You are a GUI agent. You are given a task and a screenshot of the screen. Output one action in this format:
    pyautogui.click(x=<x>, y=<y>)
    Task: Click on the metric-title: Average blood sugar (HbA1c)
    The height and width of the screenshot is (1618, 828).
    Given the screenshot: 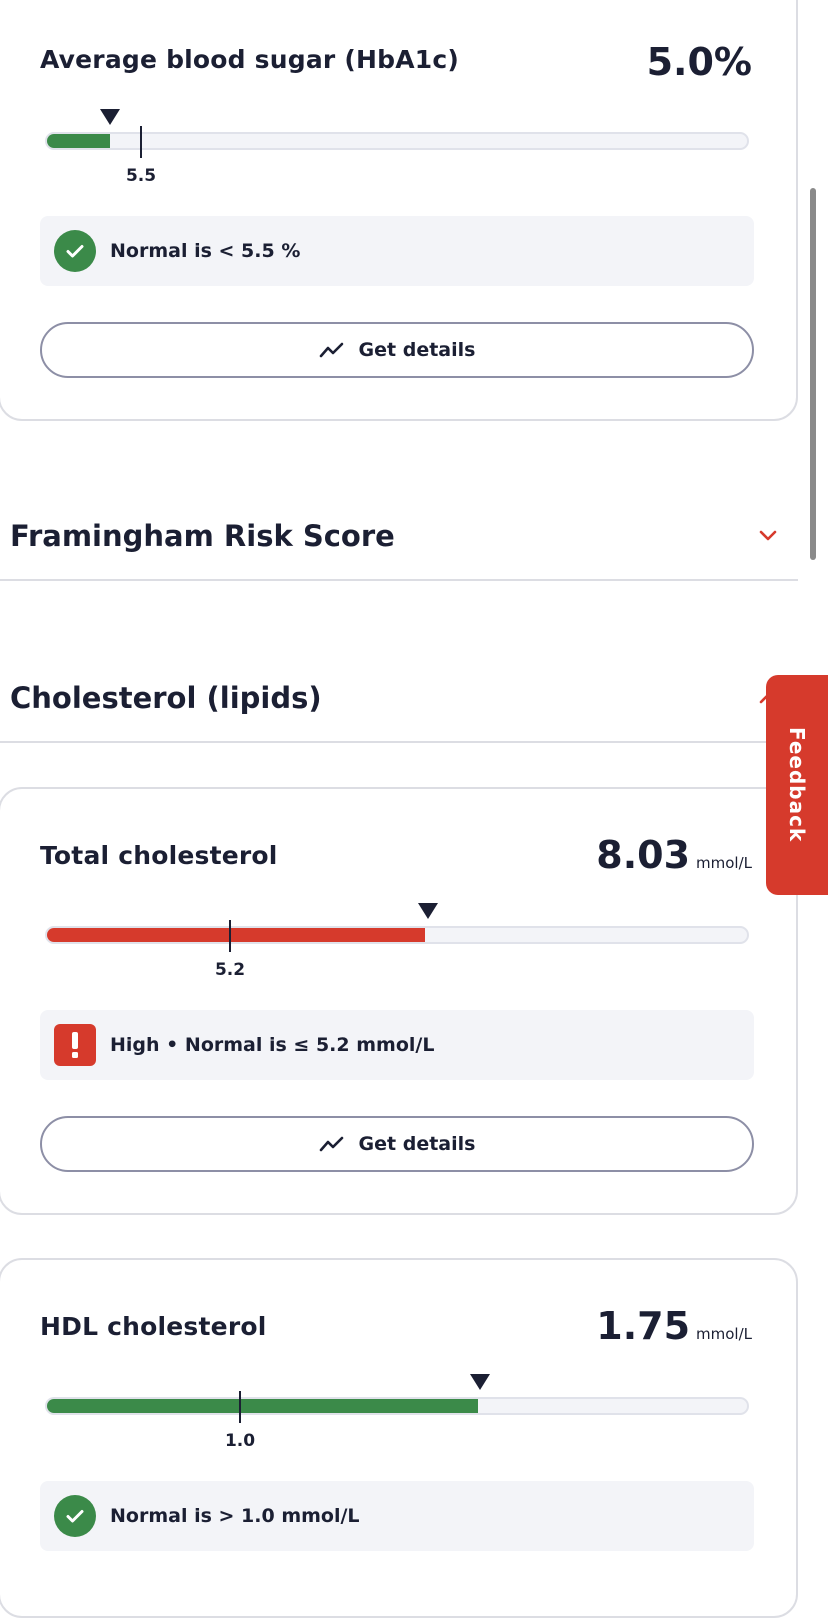 What is the action you would take?
    pyautogui.click(x=249, y=59)
    